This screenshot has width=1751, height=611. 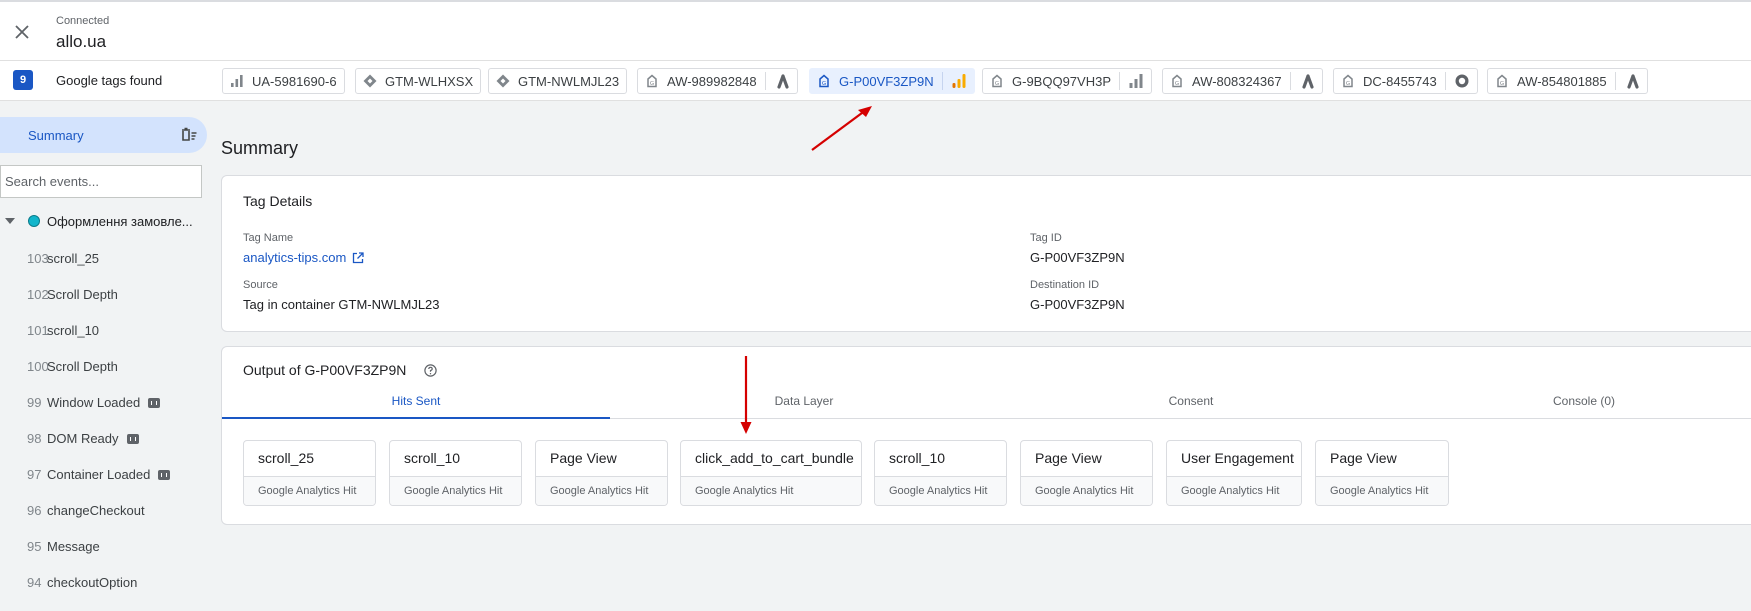 I want to click on output-title: Output of G-P00VF3ZP9N, so click(x=325, y=370).